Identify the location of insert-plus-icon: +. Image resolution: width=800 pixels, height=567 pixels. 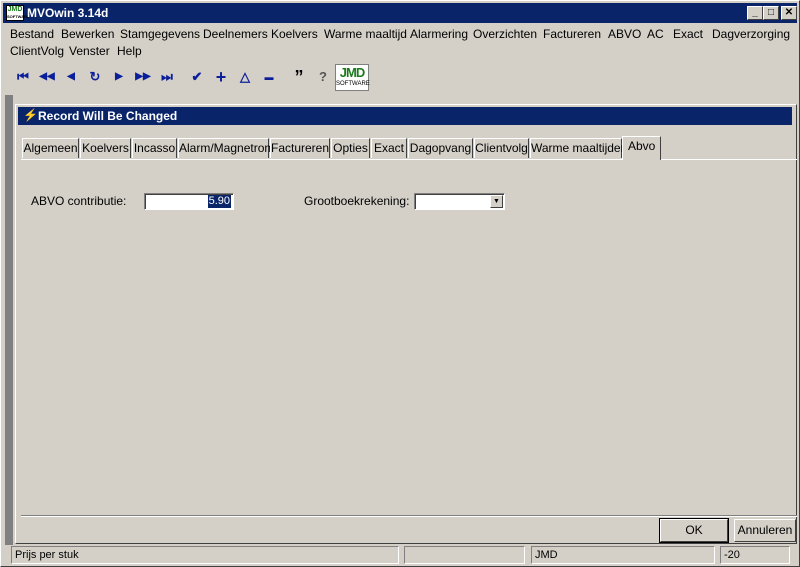
(221, 77).